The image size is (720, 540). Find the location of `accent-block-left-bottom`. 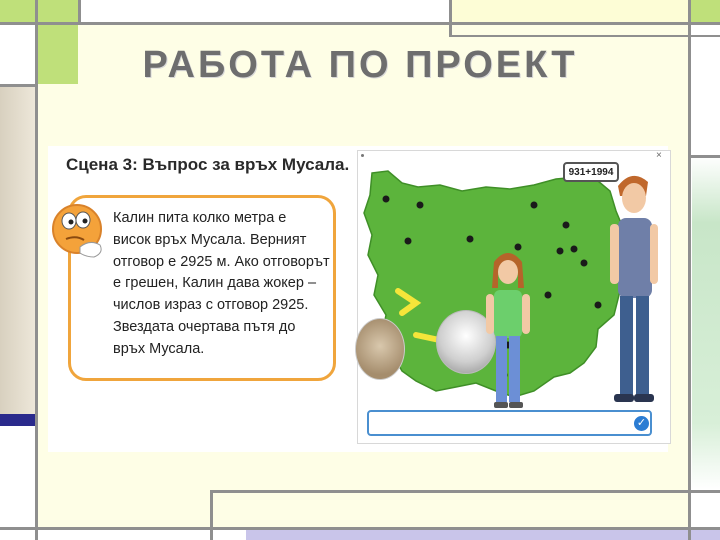

accent-block-left-bottom is located at coordinates (17, 420).